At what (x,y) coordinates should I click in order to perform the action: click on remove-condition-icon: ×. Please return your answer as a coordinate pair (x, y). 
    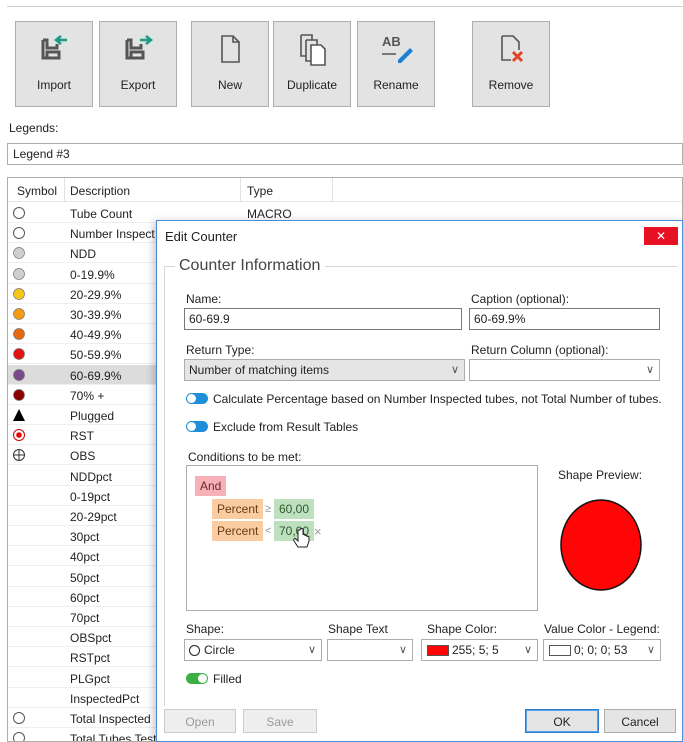
    Looking at the image, I should click on (318, 531).